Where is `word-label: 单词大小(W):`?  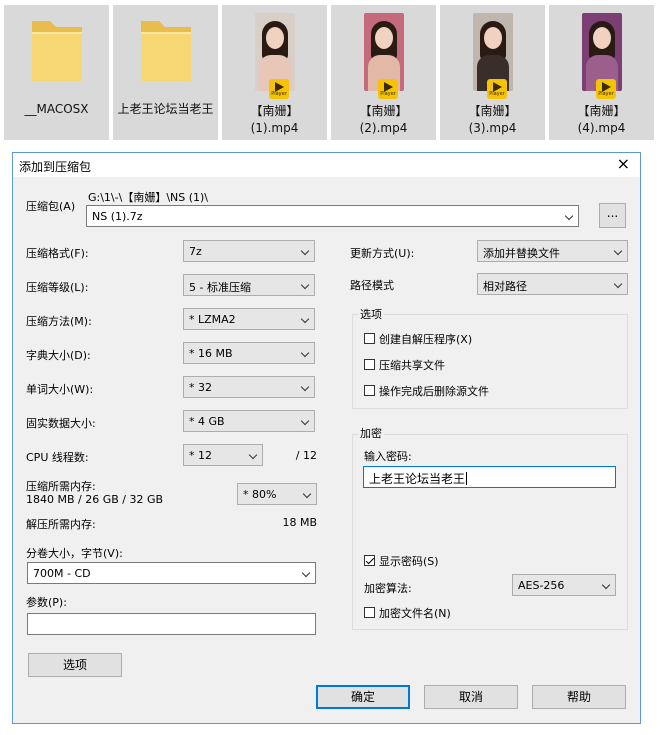
word-label: 单词大小(W): is located at coordinates (60, 389).